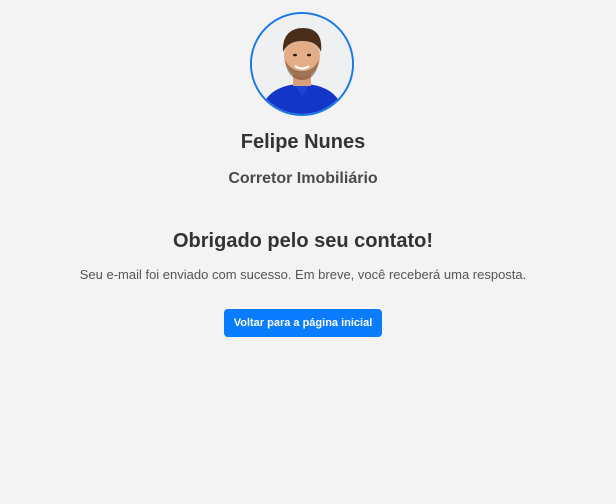  I want to click on profile-name: Felipe Nunes, so click(303, 142).